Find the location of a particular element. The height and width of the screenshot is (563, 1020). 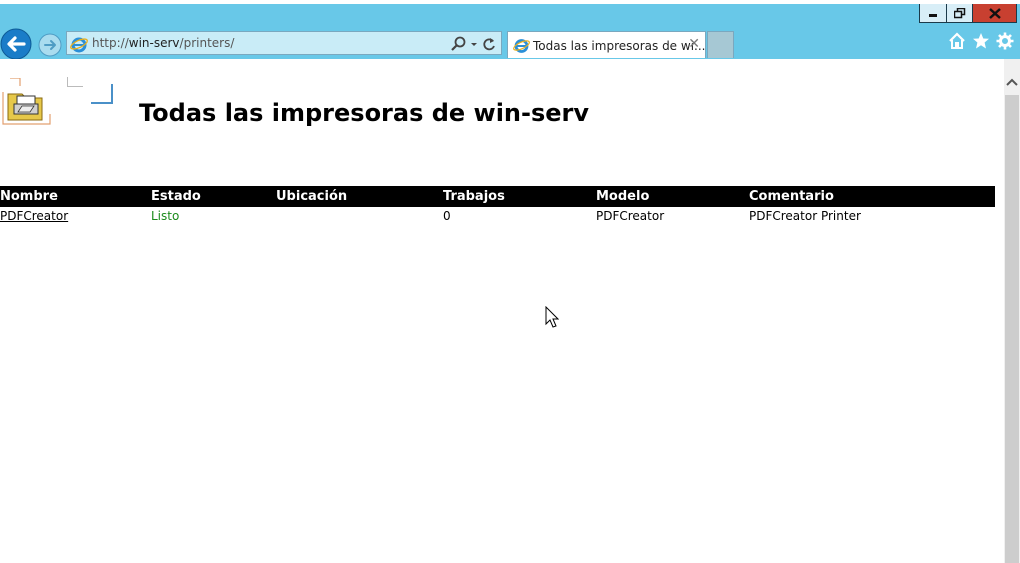

minimize-button is located at coordinates (932, 13).